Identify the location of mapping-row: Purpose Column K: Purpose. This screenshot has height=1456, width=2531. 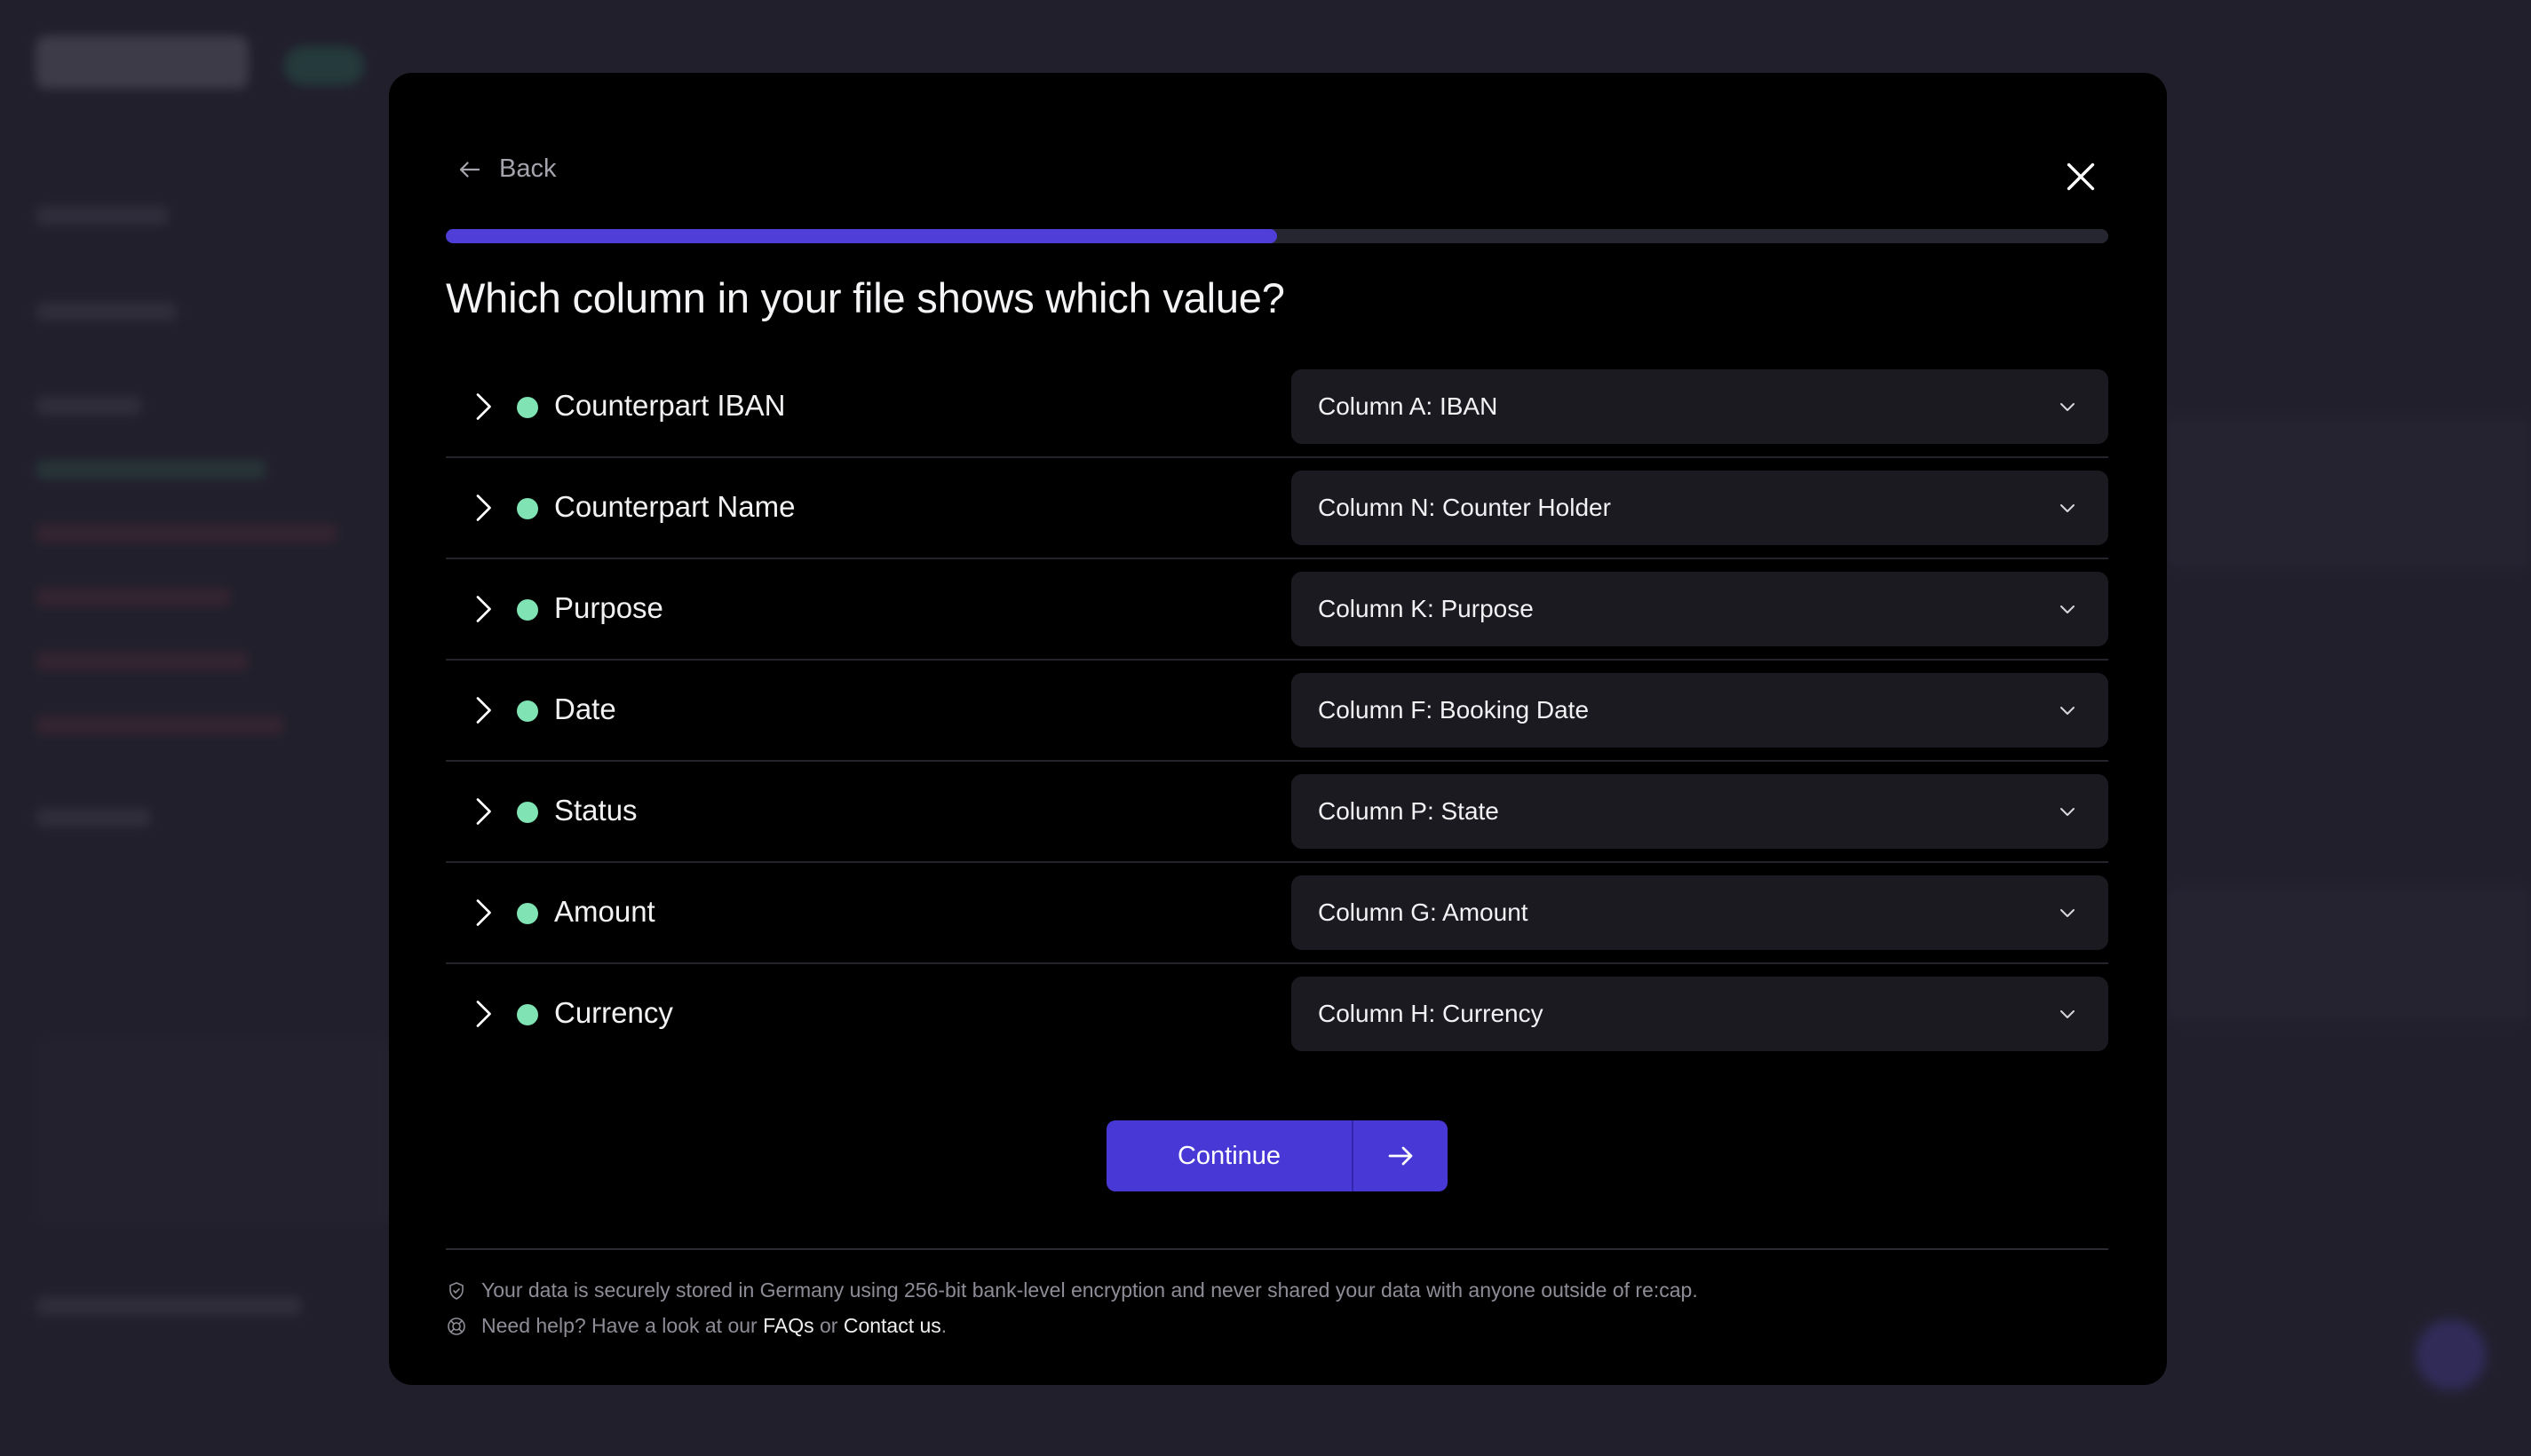
(1277, 610).